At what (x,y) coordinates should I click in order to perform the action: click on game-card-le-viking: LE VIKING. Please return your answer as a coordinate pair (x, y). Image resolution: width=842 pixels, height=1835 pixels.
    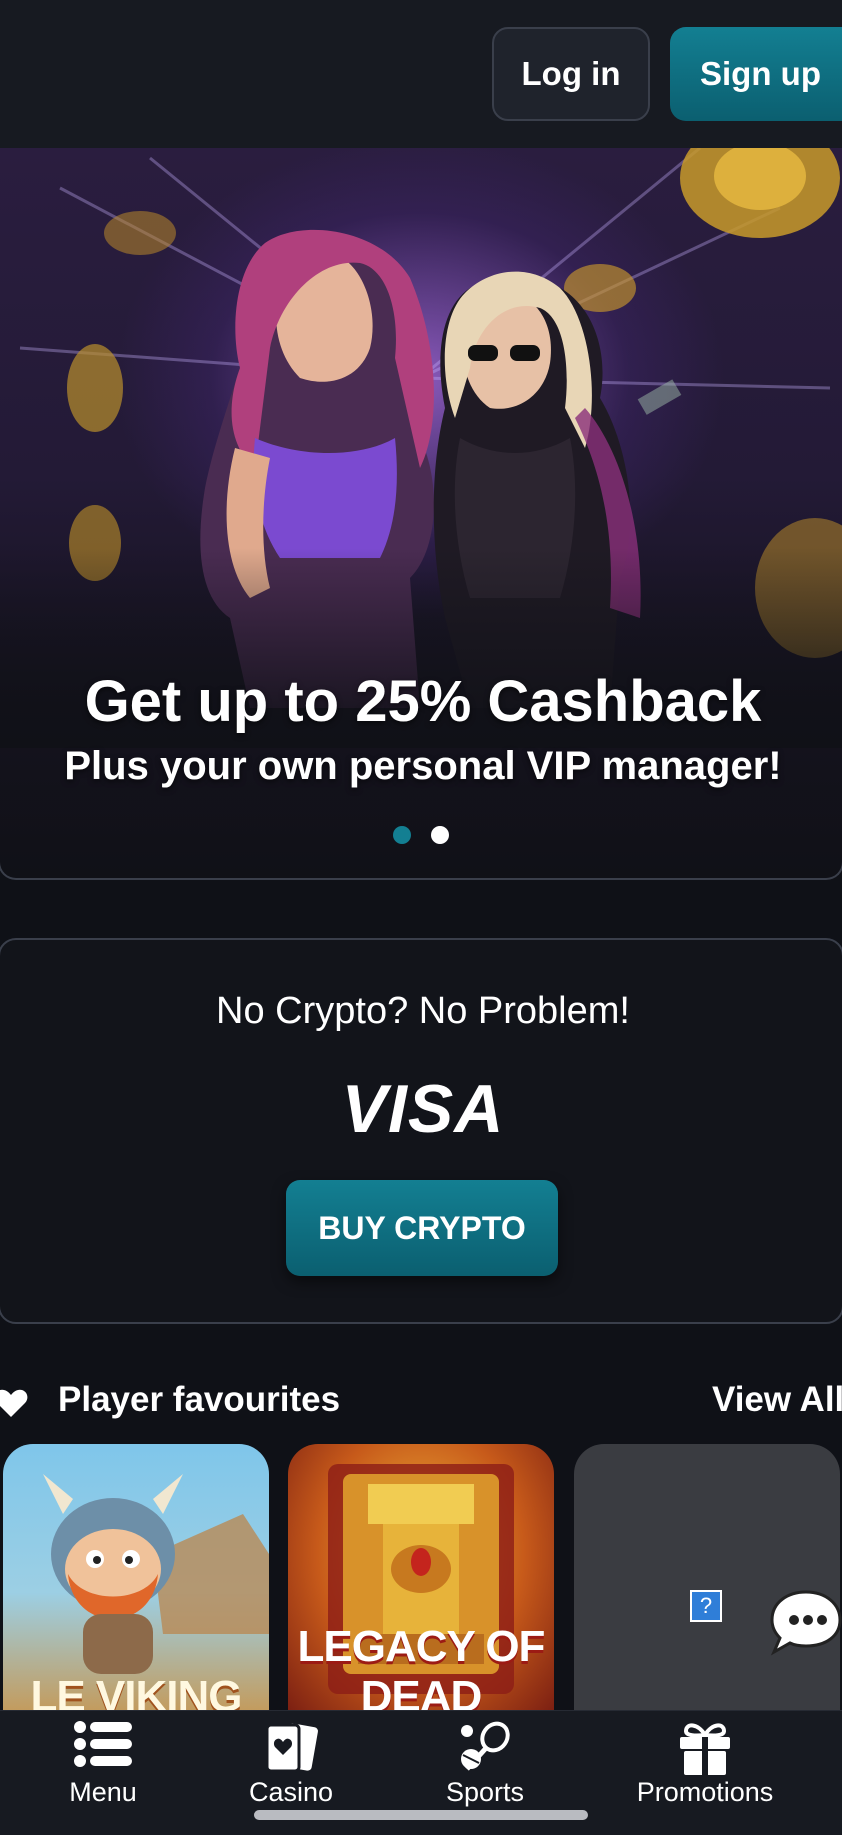
    Looking at the image, I should click on (136, 1579).